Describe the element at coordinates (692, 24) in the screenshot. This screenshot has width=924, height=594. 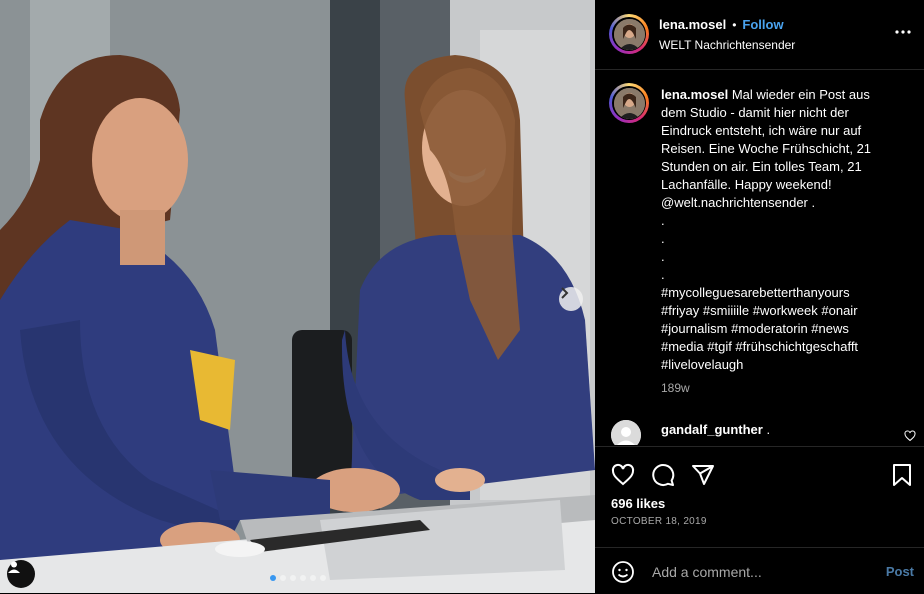
I see `author-username: lena.mosel` at that location.